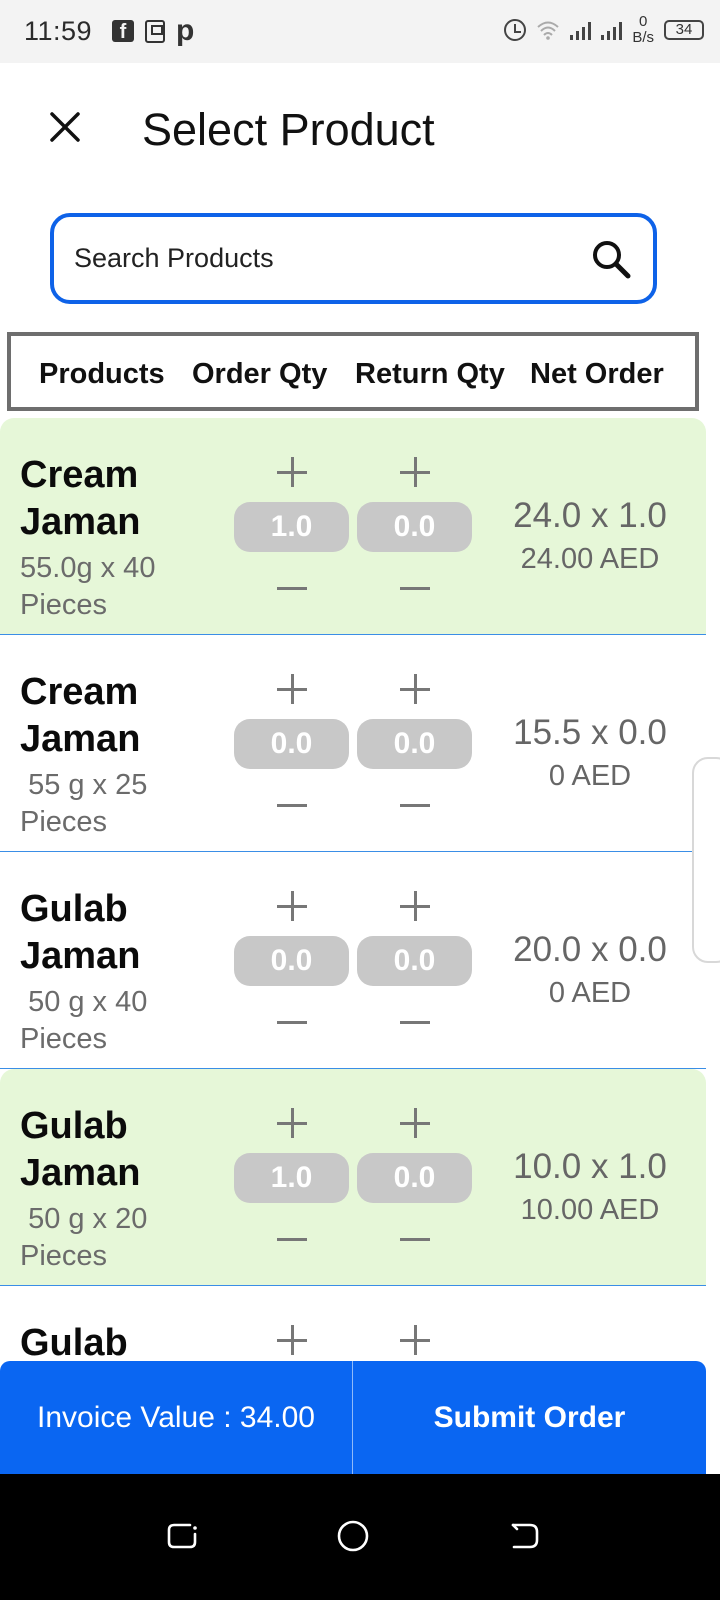 The image size is (720, 1600). What do you see at coordinates (88, 1020) in the screenshot?
I see `product-size: 50 g x 40 Pieces` at bounding box center [88, 1020].